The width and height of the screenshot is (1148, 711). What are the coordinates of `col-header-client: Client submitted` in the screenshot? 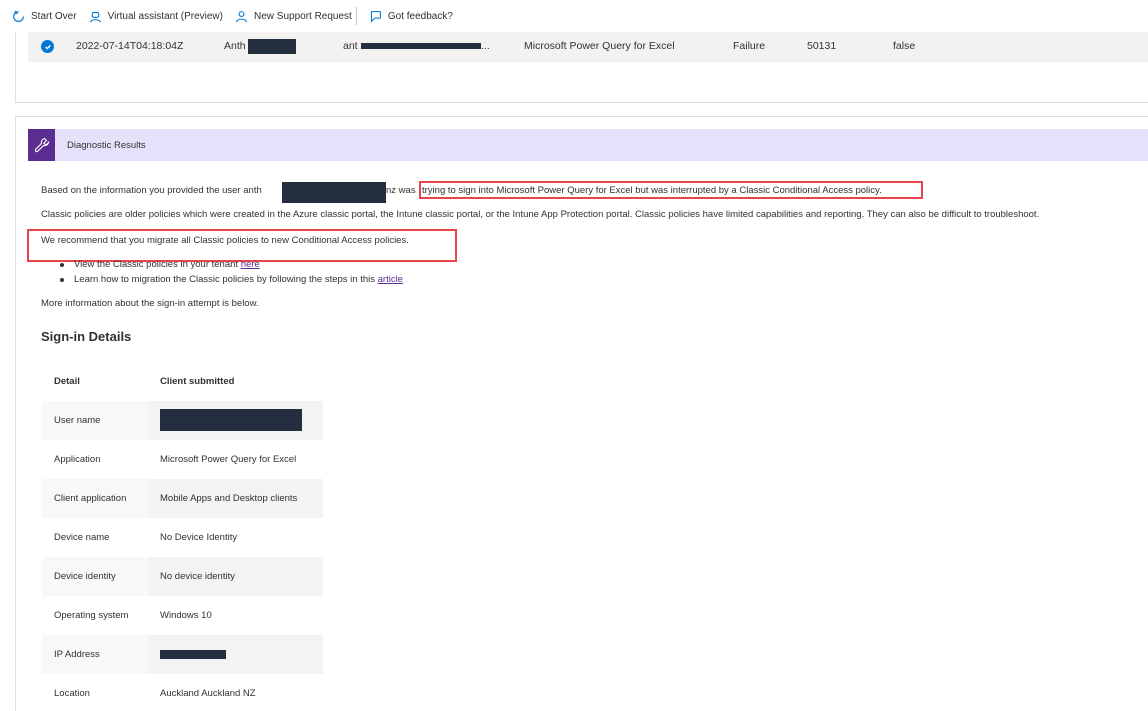 It's located at (197, 381).